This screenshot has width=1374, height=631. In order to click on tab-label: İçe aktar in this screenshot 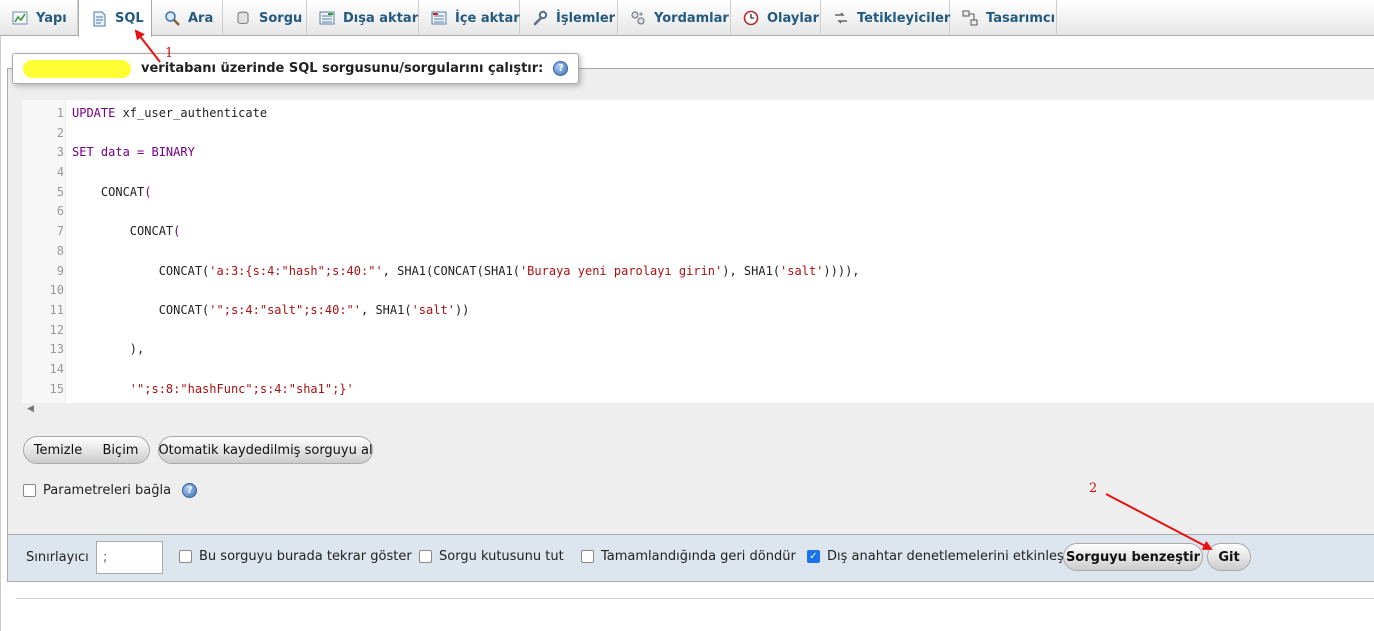, I will do `click(487, 18)`.